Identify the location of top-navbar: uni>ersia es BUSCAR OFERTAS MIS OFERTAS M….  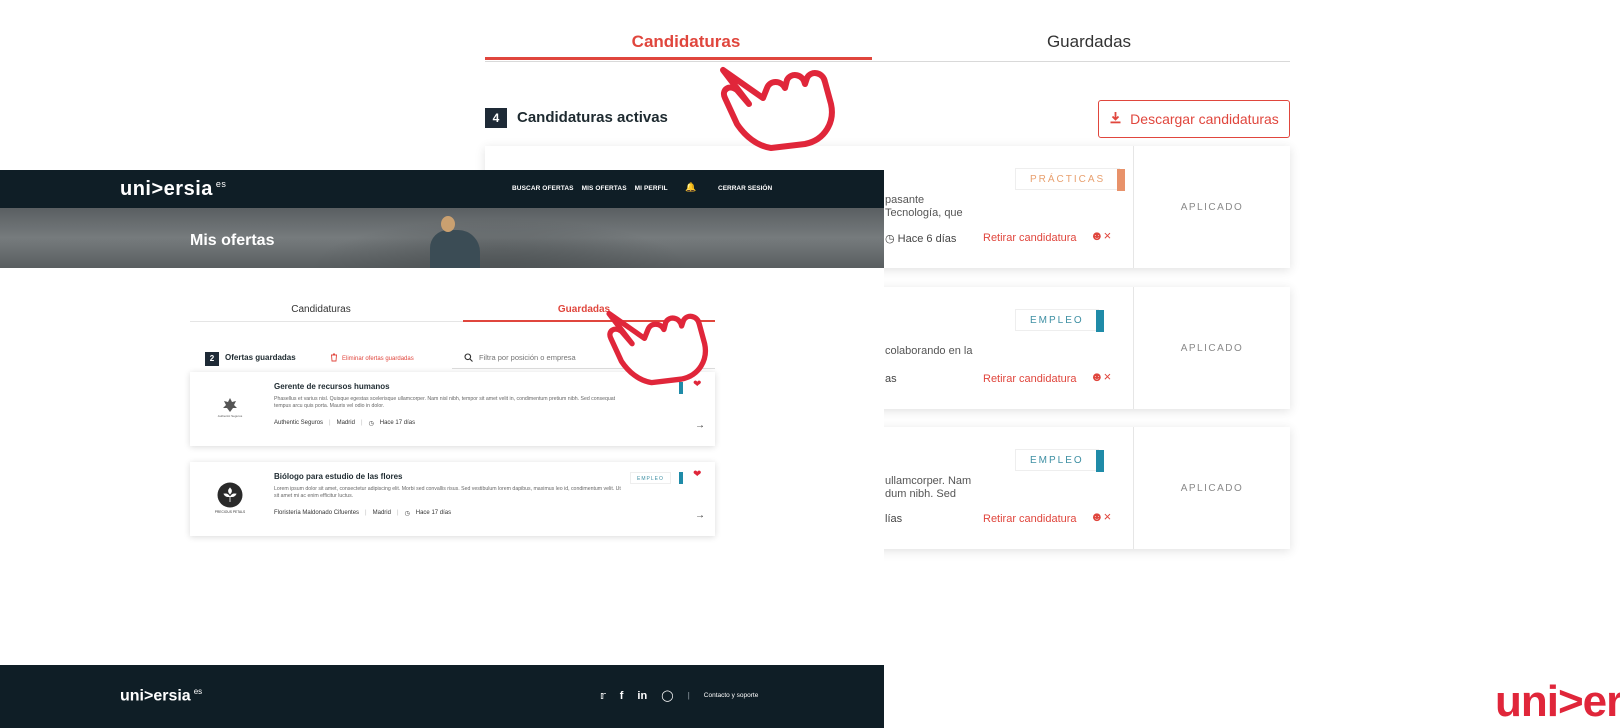
(442, 189).